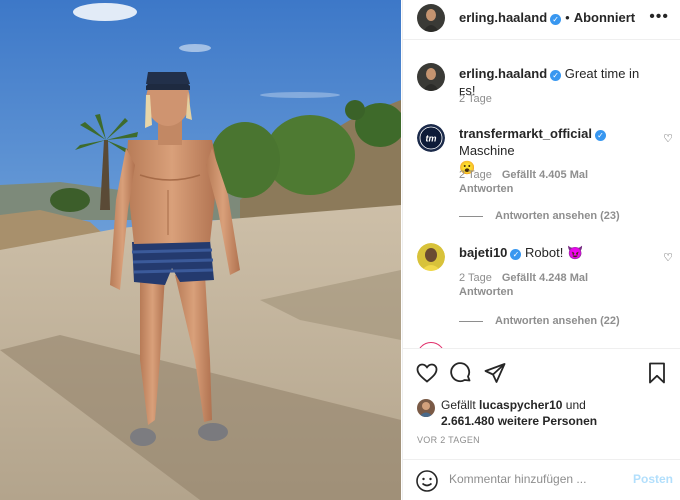 The width and height of the screenshot is (680, 500). What do you see at coordinates (520, 405) in the screenshot?
I see `liker-username: lucaspycher10` at bounding box center [520, 405].